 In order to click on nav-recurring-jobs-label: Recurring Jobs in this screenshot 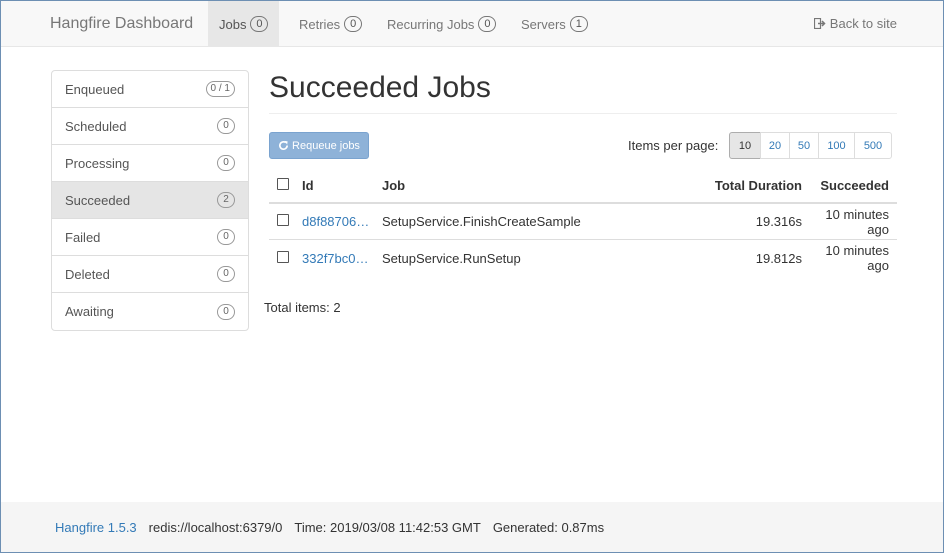, I will do `click(431, 24)`.